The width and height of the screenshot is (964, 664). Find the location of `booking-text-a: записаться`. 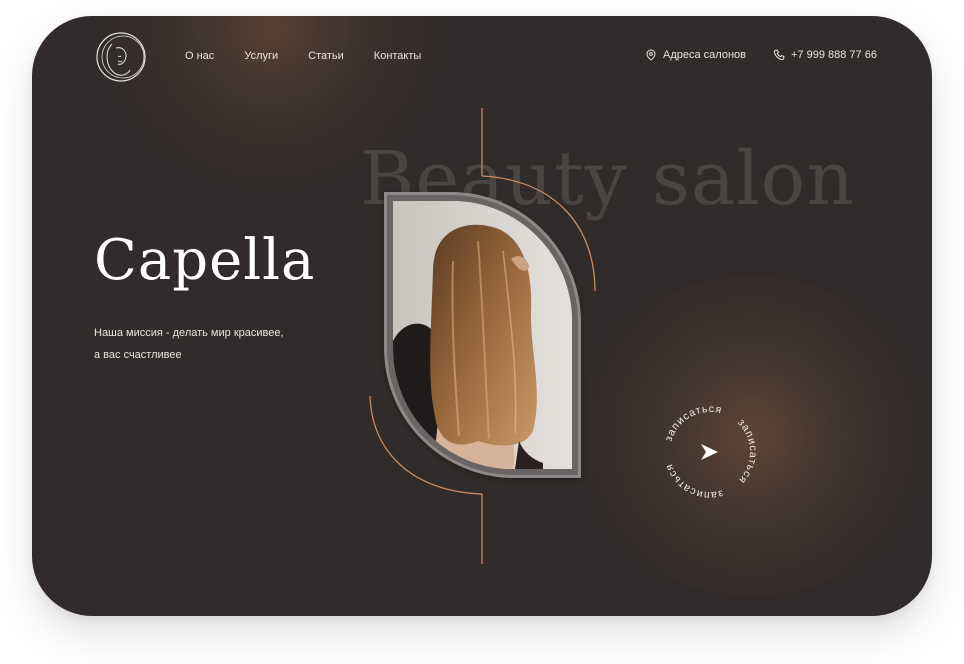

booking-text-a: записаться is located at coordinates (693, 423).